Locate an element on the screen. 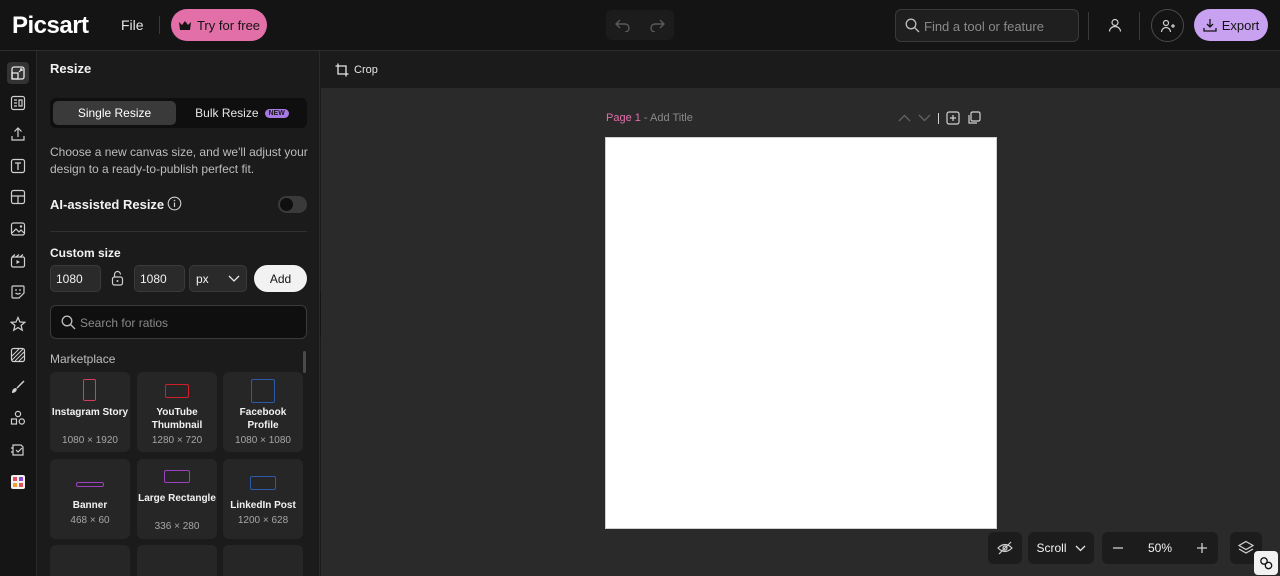 Image resolution: width=1280 pixels, height=576 pixels. banner-thumb is located at coordinates (90, 484).